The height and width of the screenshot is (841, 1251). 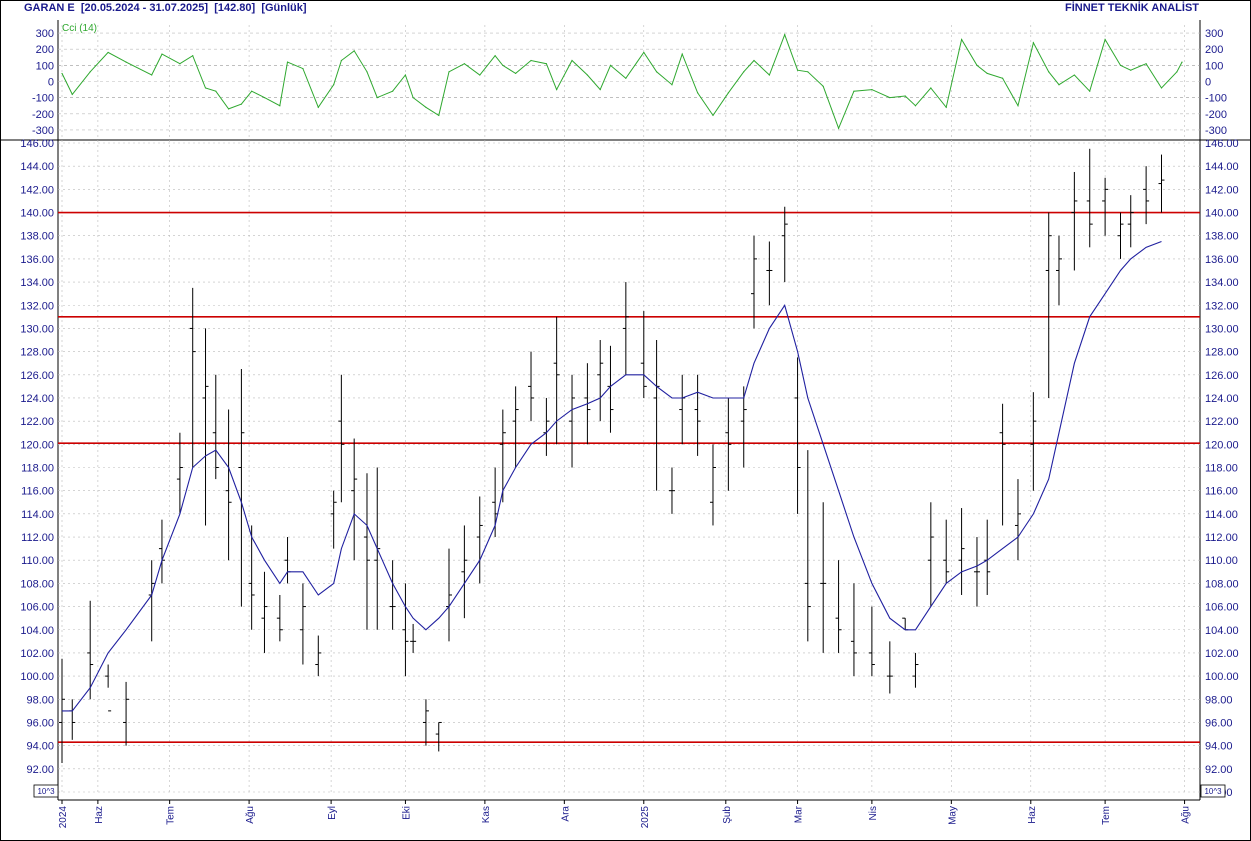 I want to click on price-tick-label-right: 116.00, so click(x=1221, y=492).